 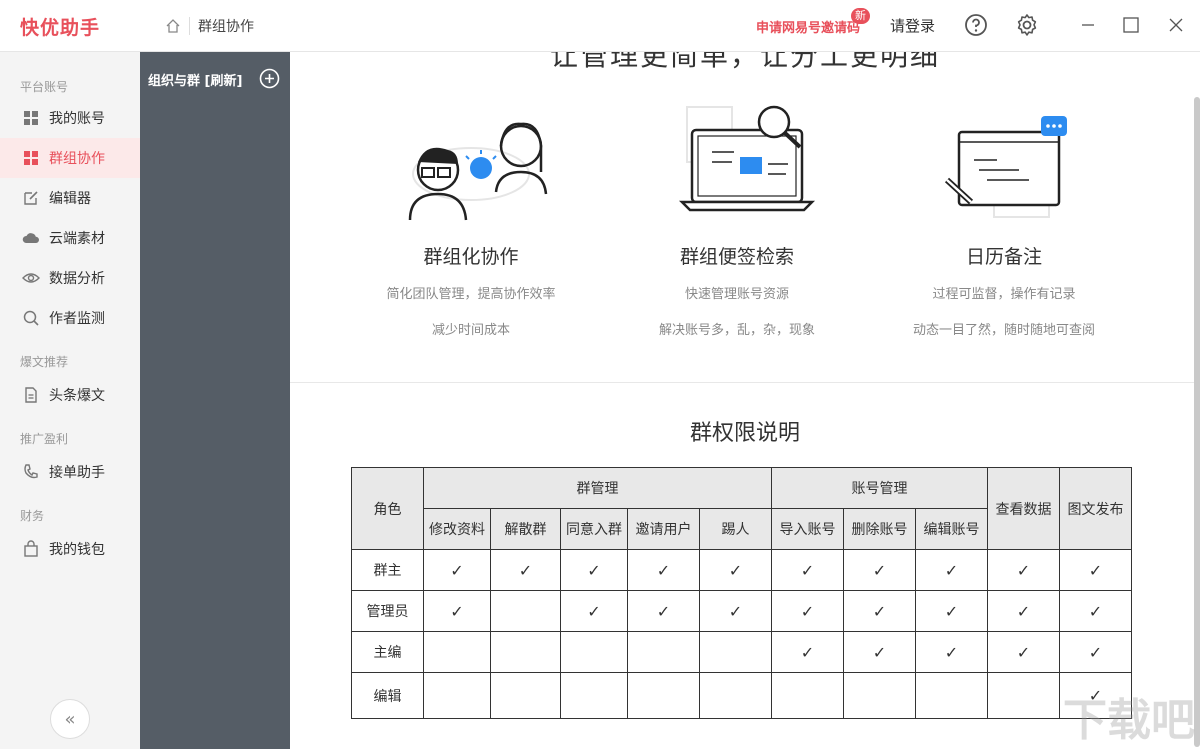 I want to click on collapse-sidebar-button: «, so click(x=70, y=719).